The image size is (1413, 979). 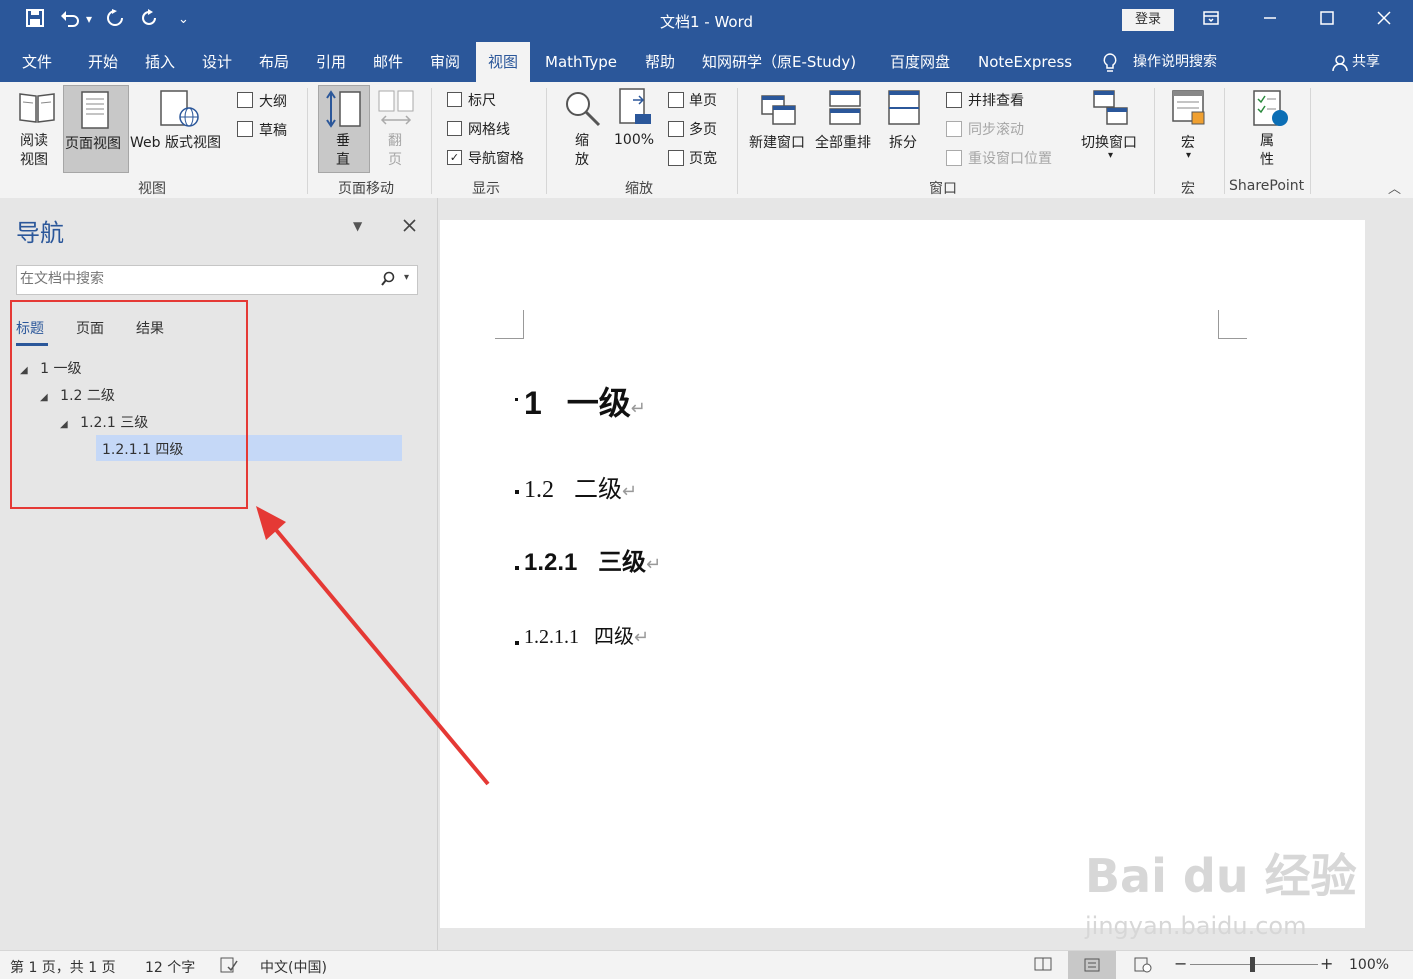 I want to click on gridlines-checkbox, so click(x=454, y=128).